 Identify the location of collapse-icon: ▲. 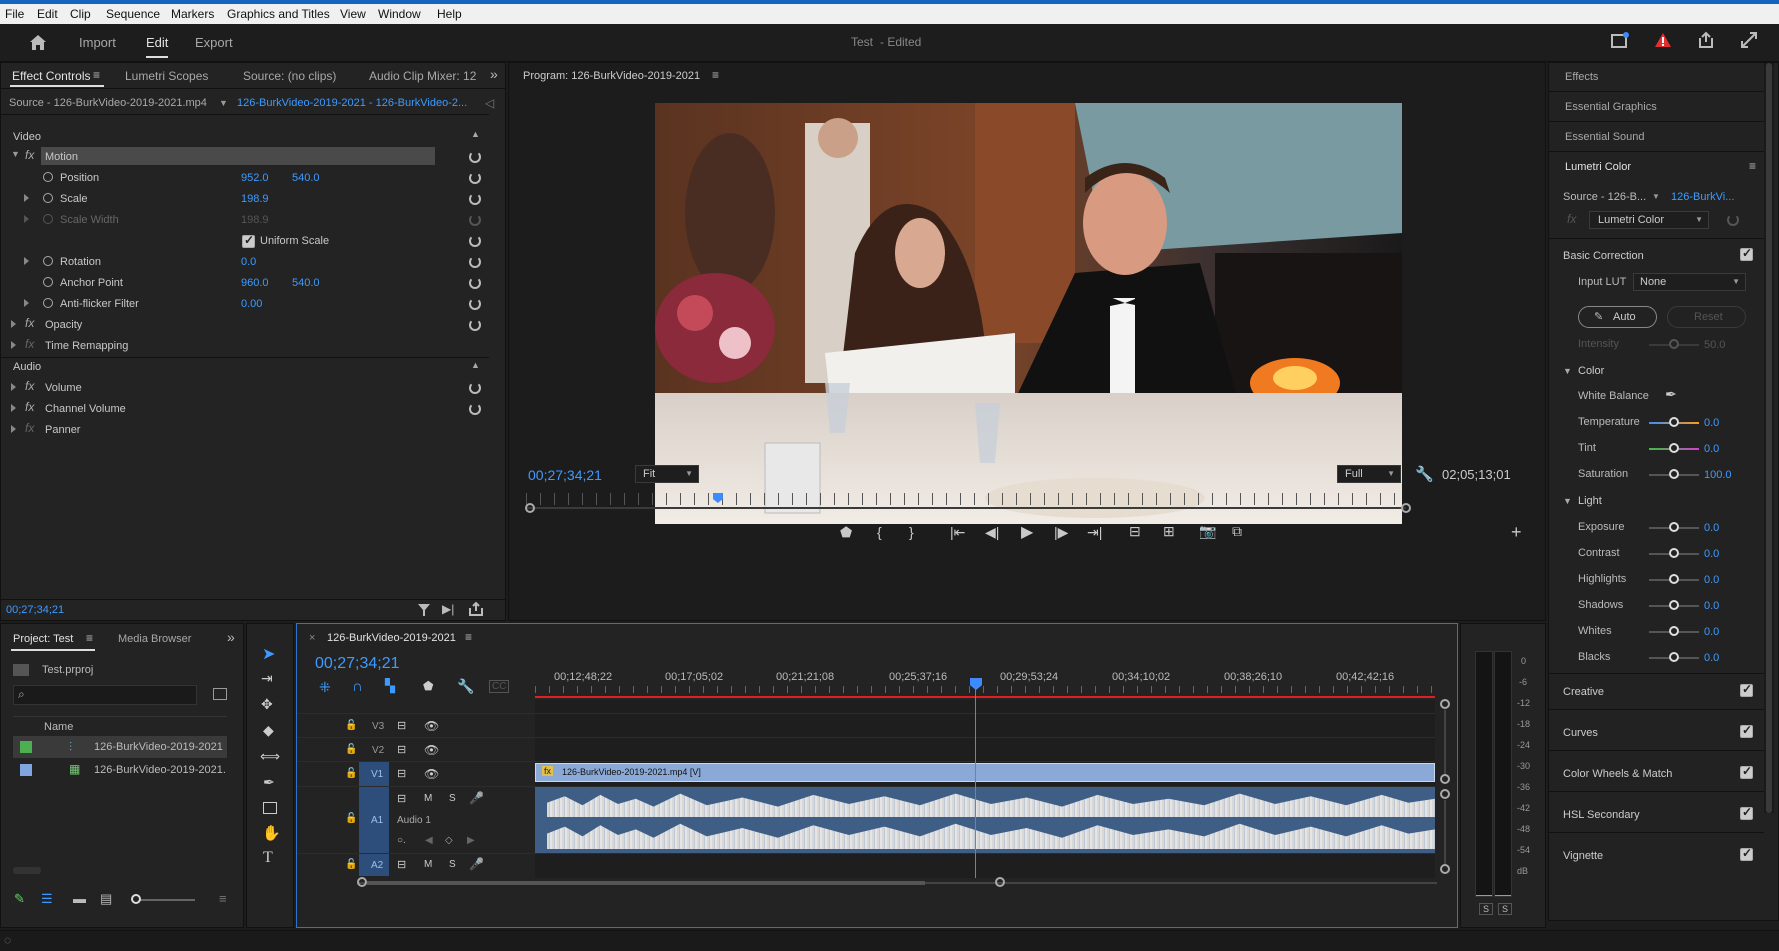
(475, 134).